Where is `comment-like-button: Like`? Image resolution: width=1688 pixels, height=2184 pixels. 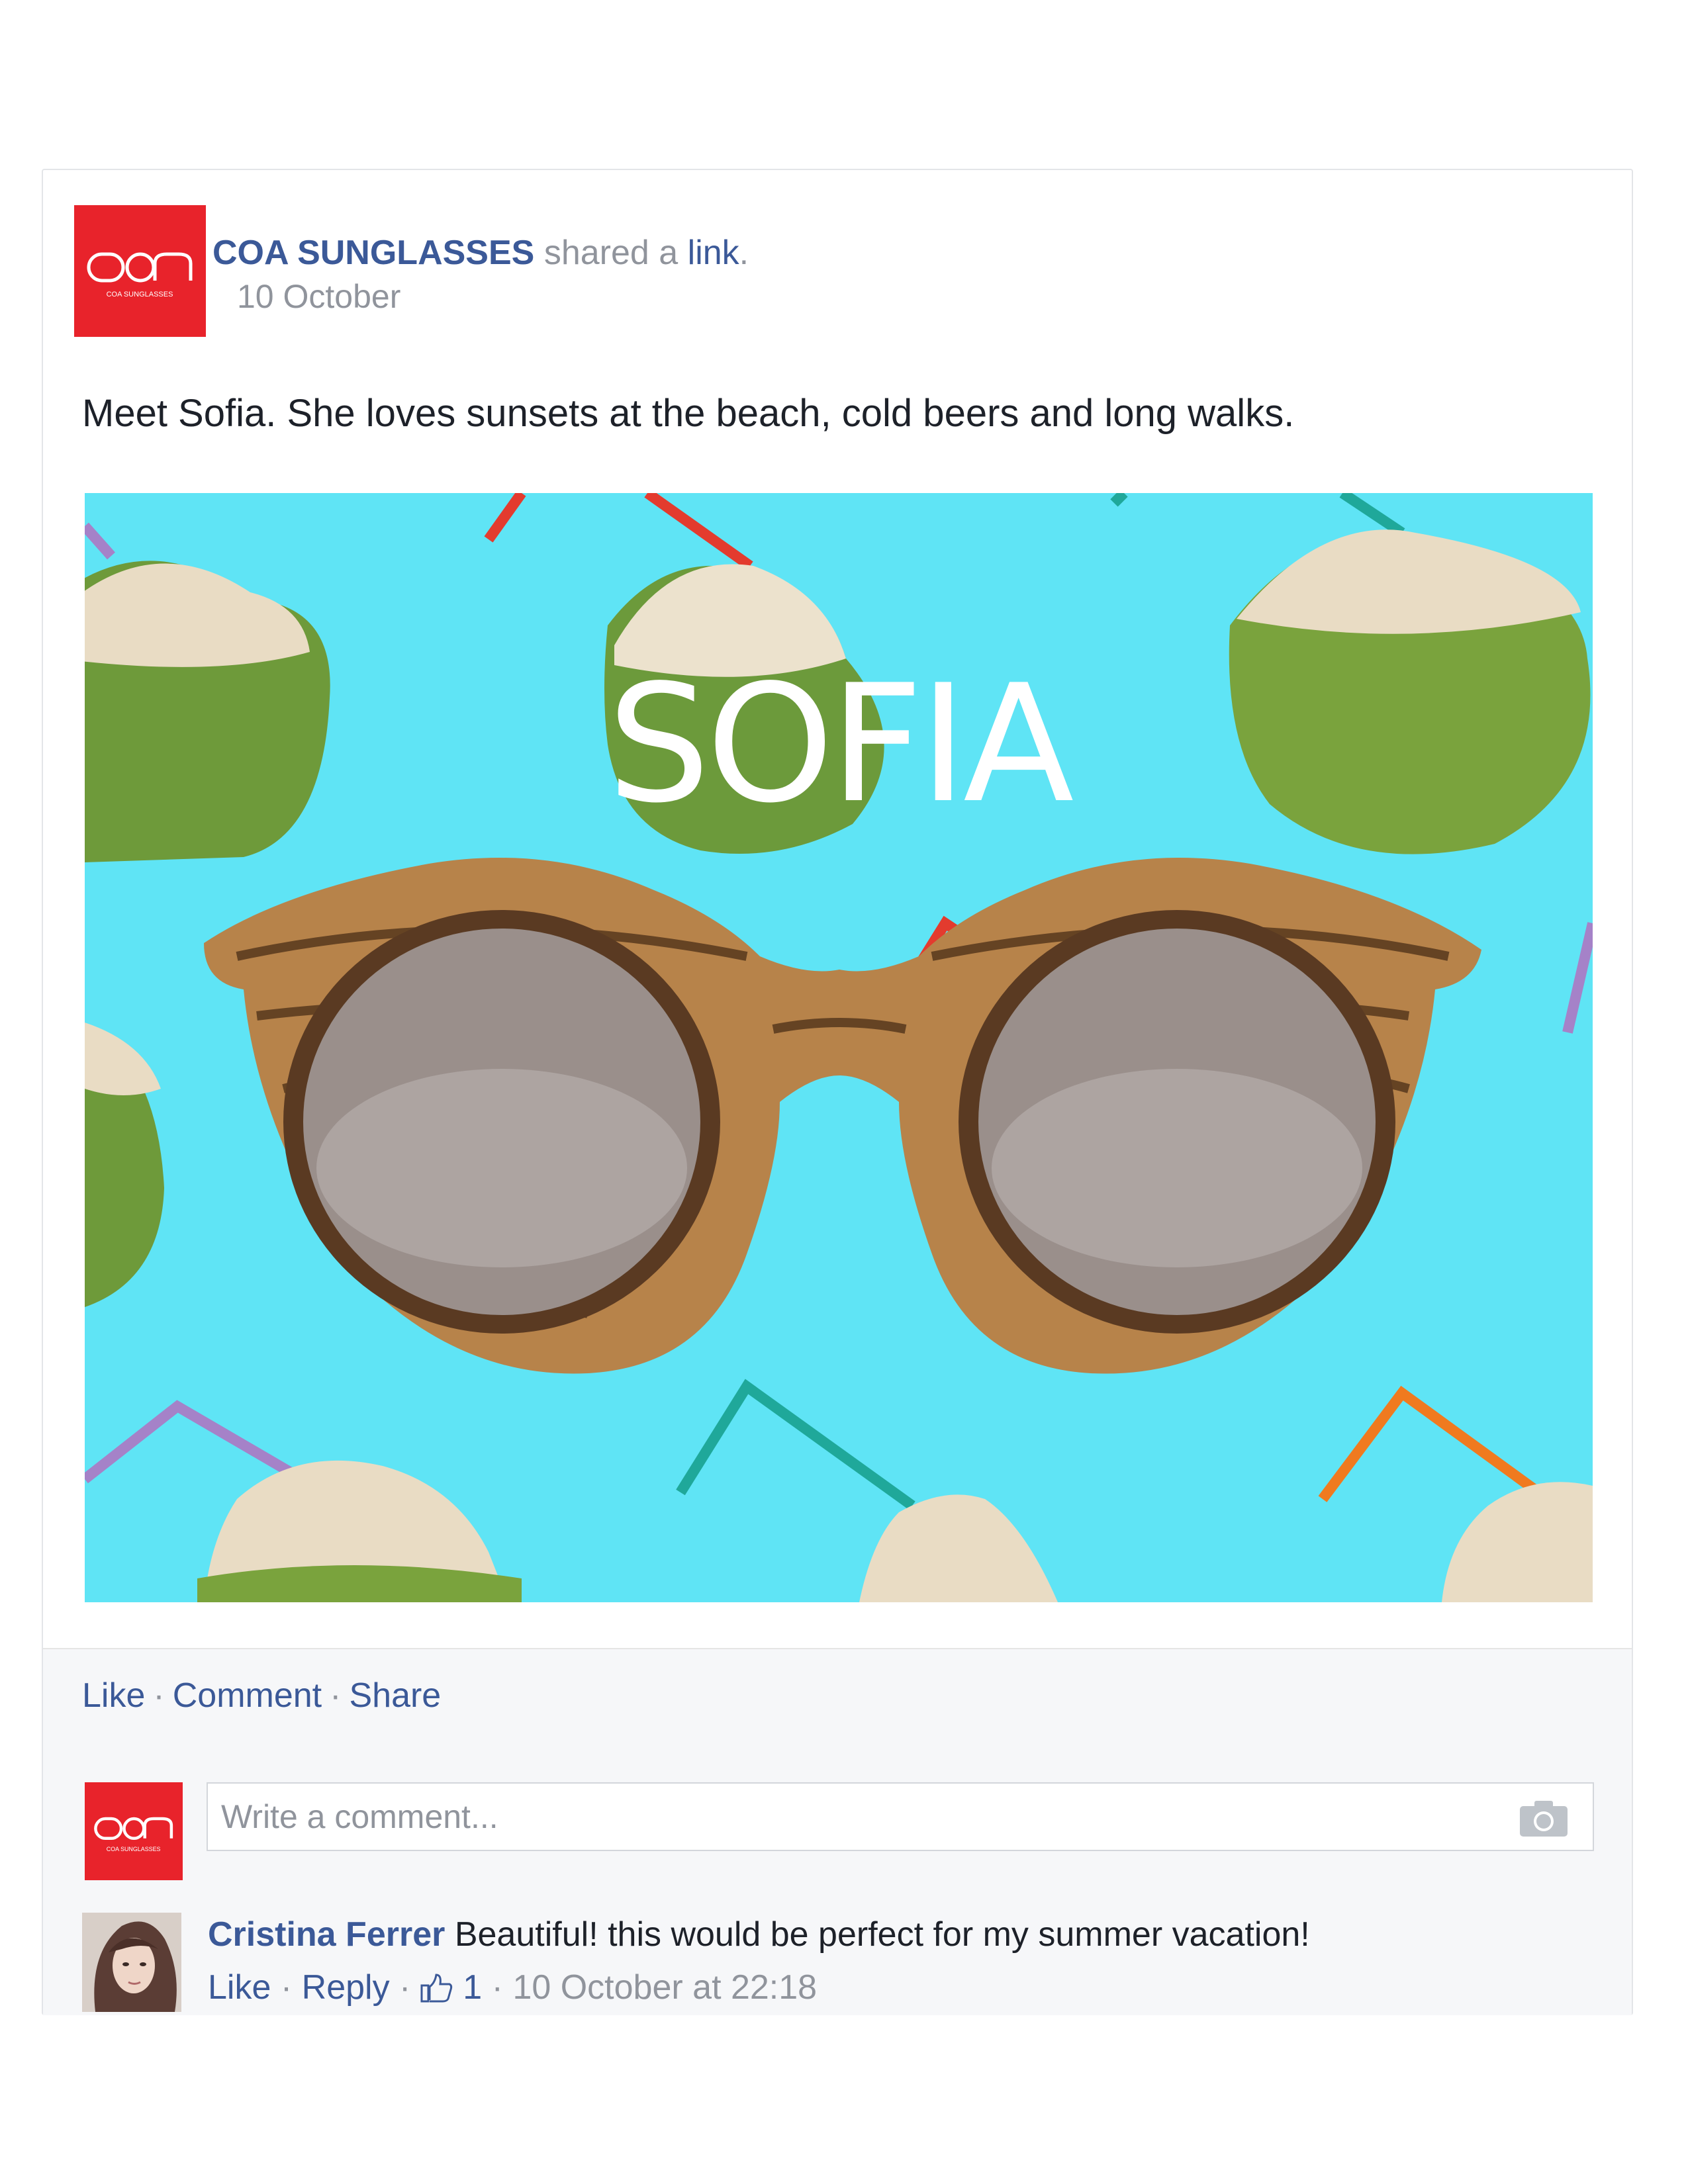
comment-like-button: Like is located at coordinates (239, 1988).